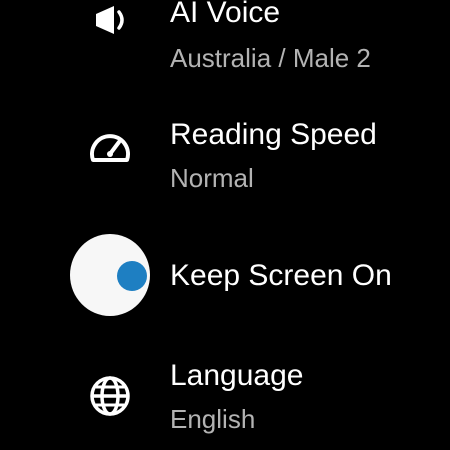  Describe the element at coordinates (110, 30) in the screenshot. I see `speaker-icon` at that location.